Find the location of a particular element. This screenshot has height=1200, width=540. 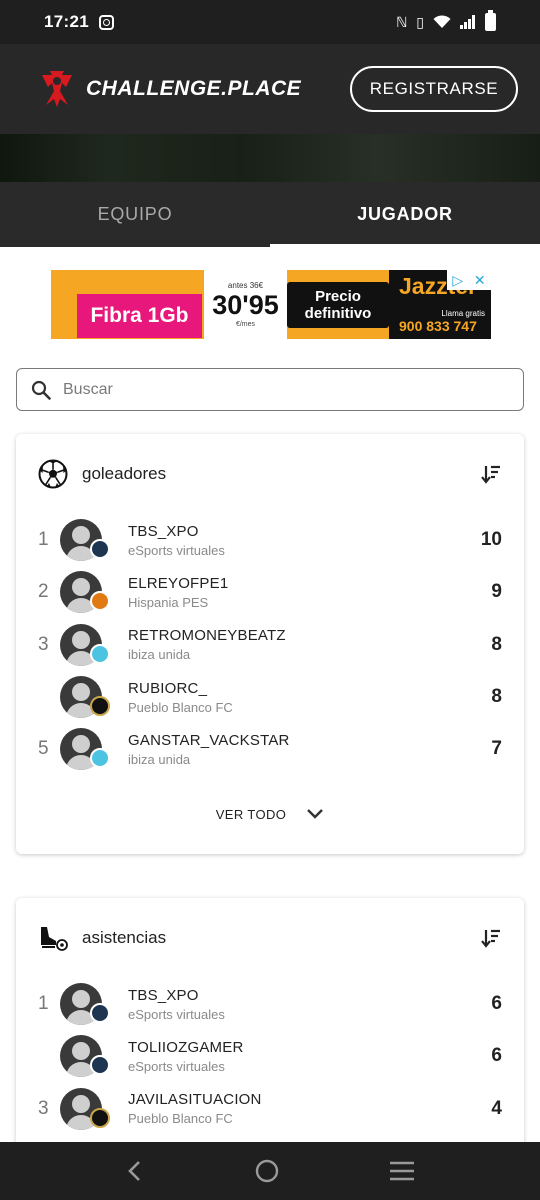

card-header: goleadores is located at coordinates (270, 474).